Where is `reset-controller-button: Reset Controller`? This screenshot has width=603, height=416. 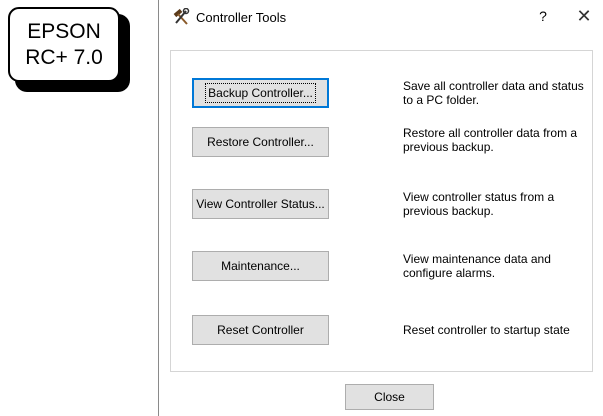
reset-controller-button: Reset Controller is located at coordinates (260, 330).